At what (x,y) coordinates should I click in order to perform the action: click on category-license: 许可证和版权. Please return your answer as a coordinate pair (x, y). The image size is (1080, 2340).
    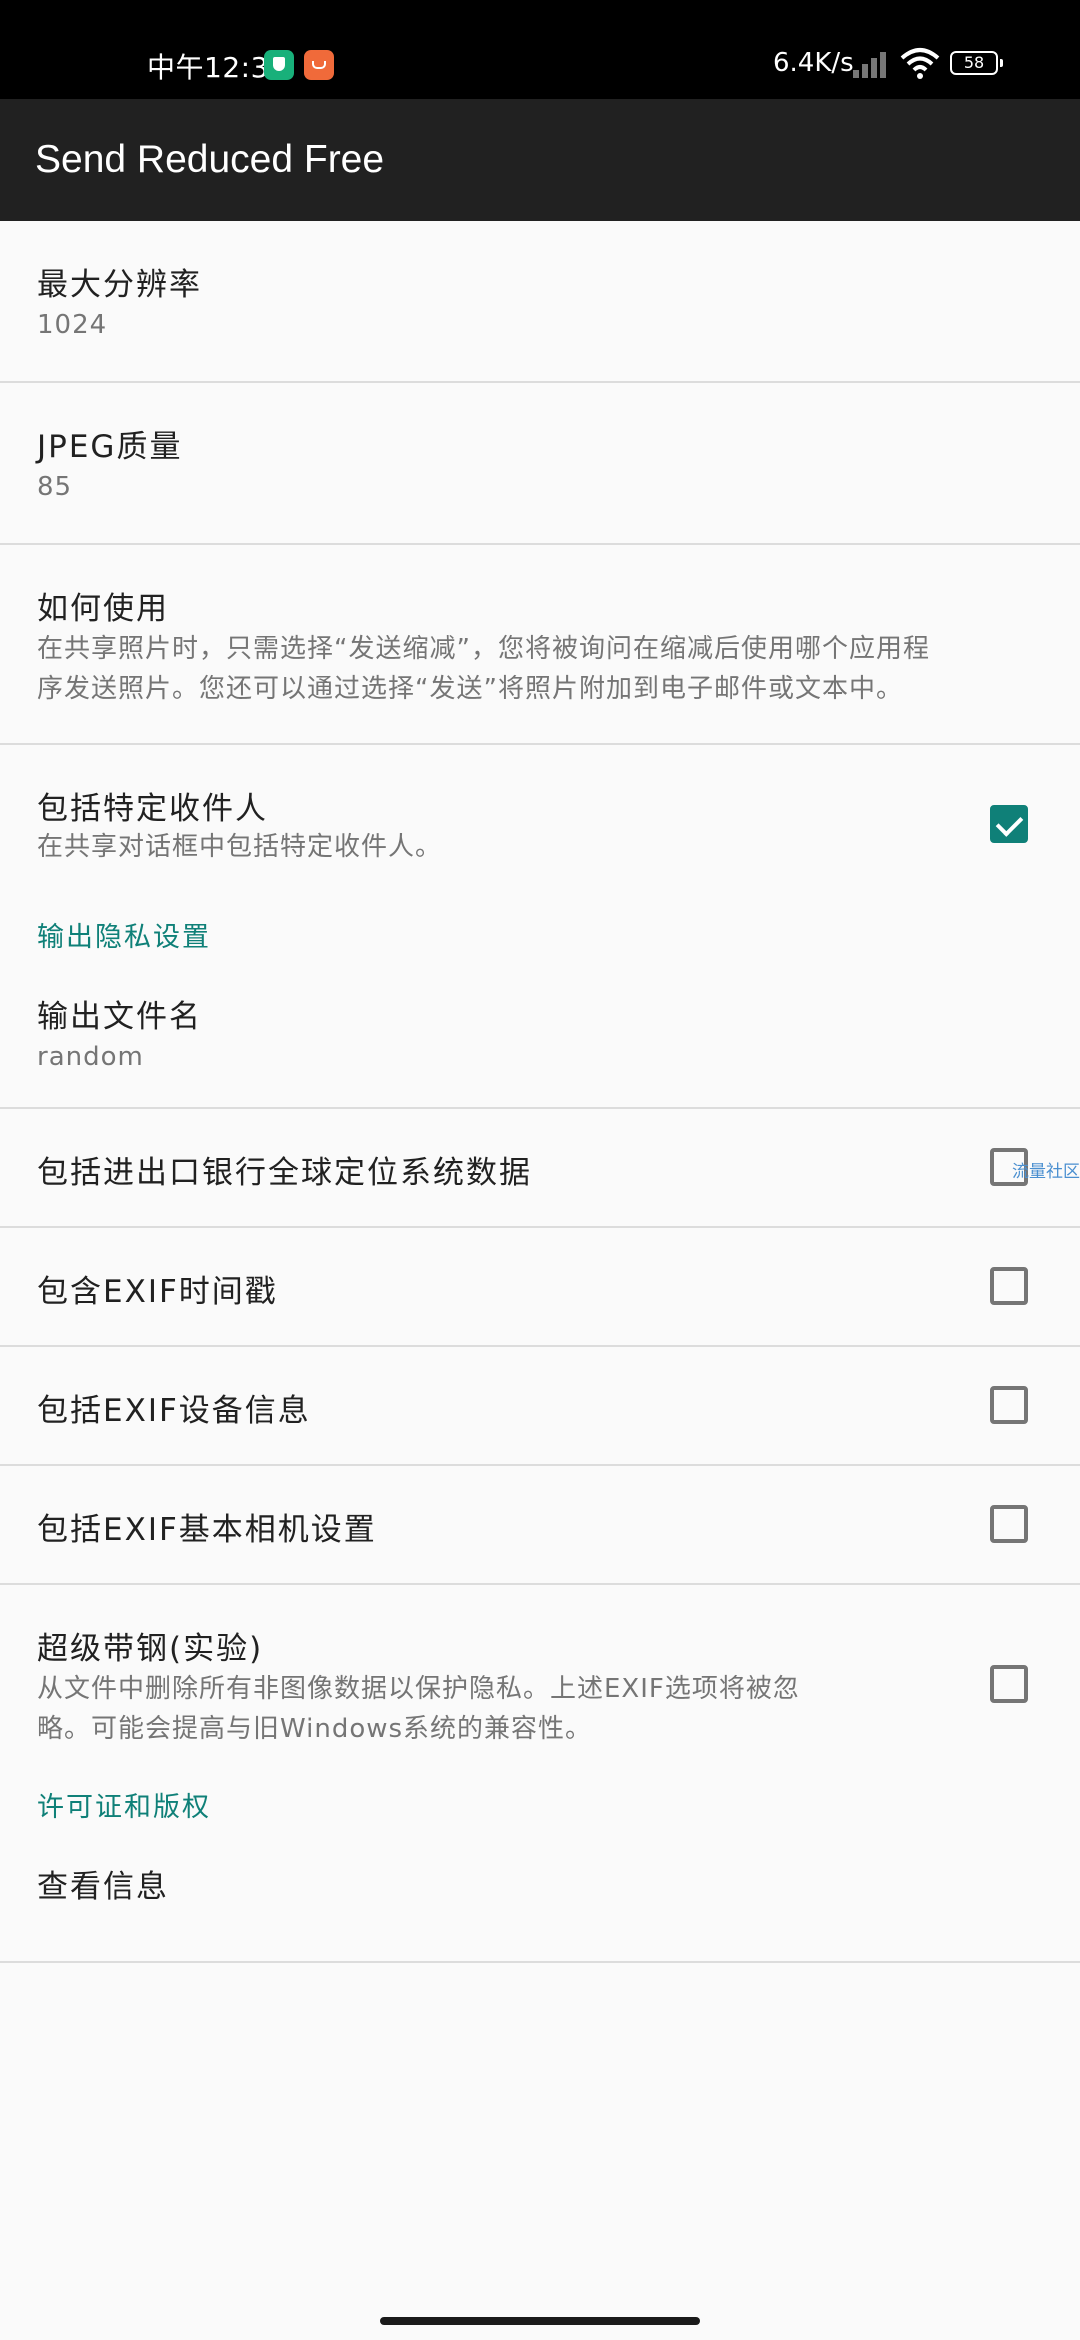
    Looking at the image, I should click on (540, 1813).